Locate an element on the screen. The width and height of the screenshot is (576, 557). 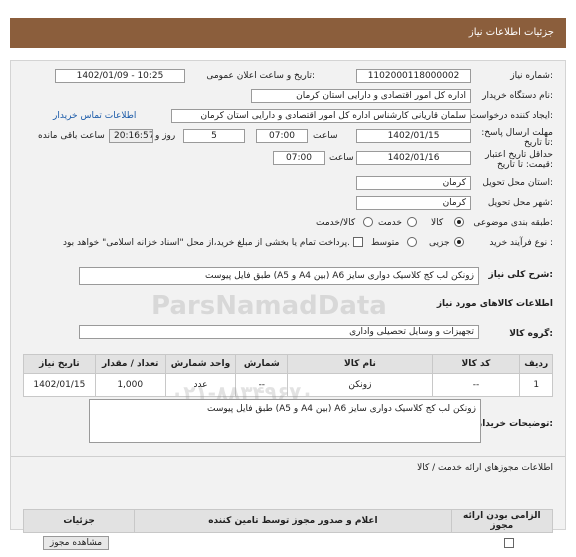
process-radio-medium is located at coordinates (412, 242).